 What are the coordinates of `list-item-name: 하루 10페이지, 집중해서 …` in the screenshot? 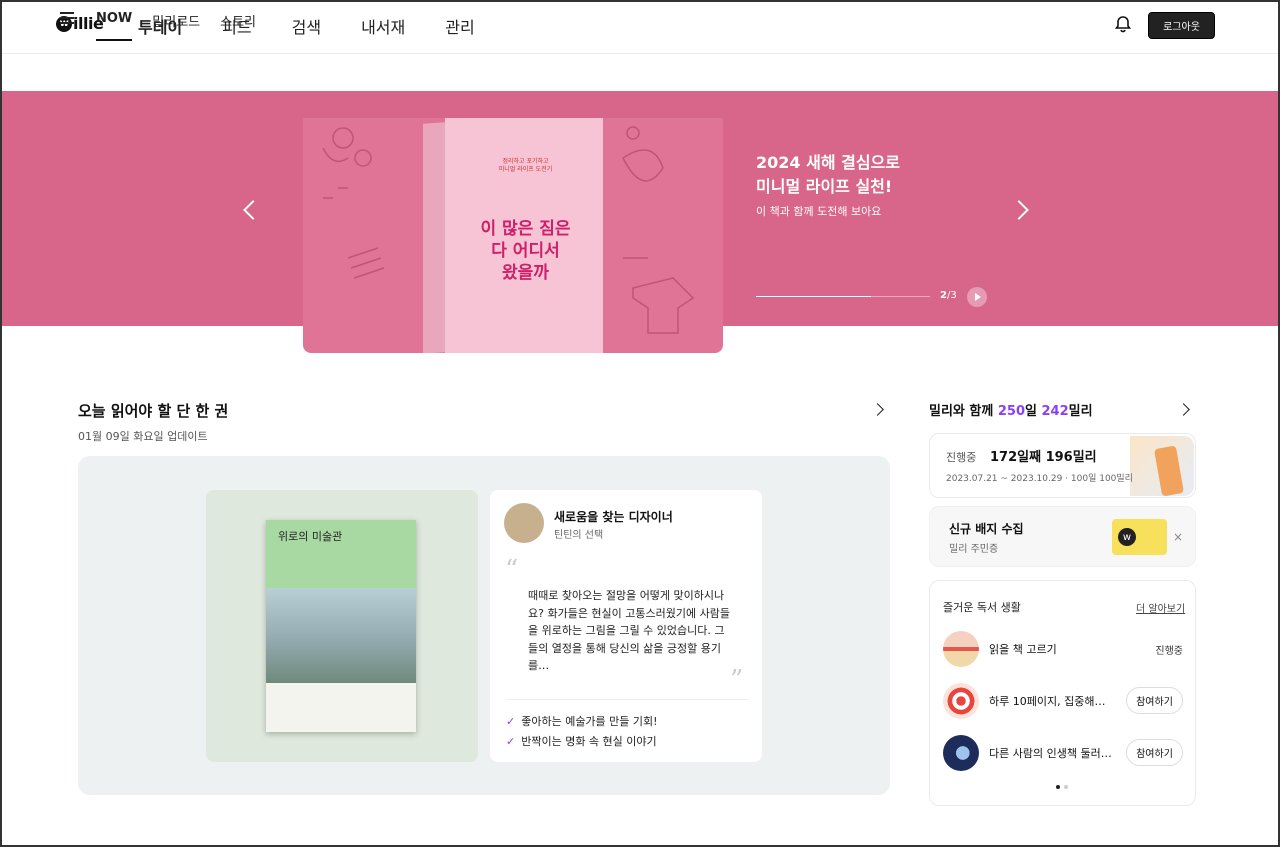 It's located at (1051, 701).